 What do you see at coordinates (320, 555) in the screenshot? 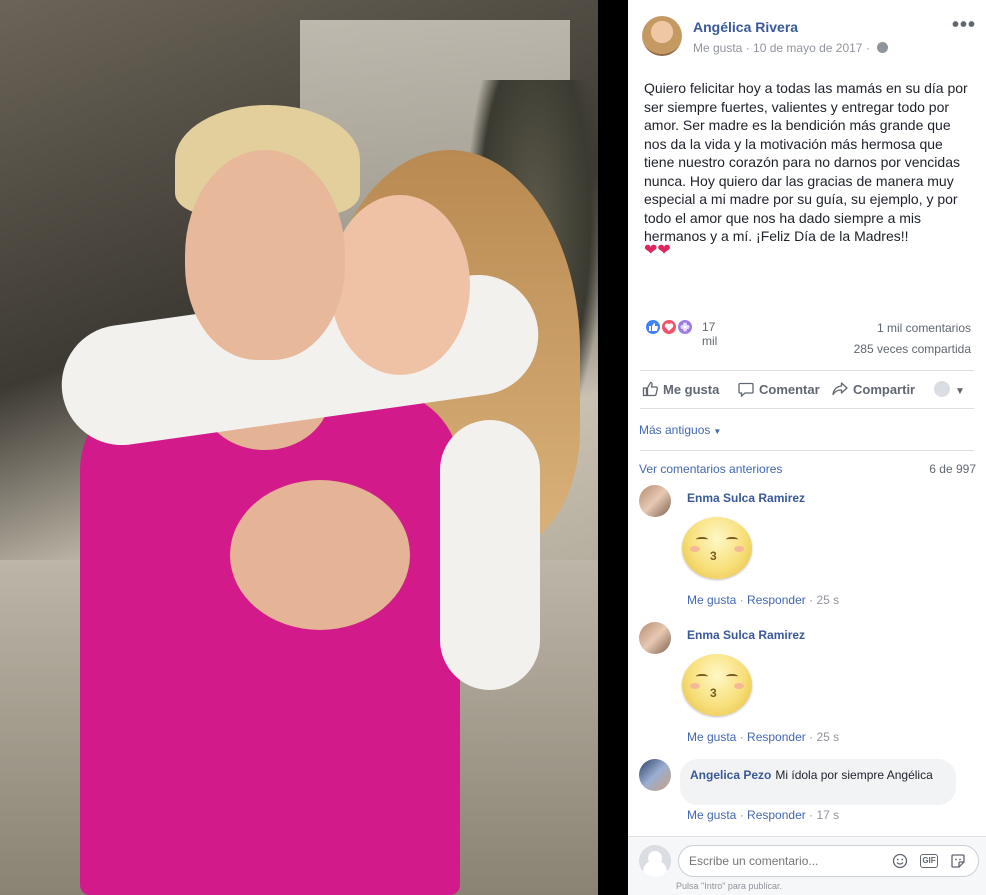
I see `photo-clasped-hands` at bounding box center [320, 555].